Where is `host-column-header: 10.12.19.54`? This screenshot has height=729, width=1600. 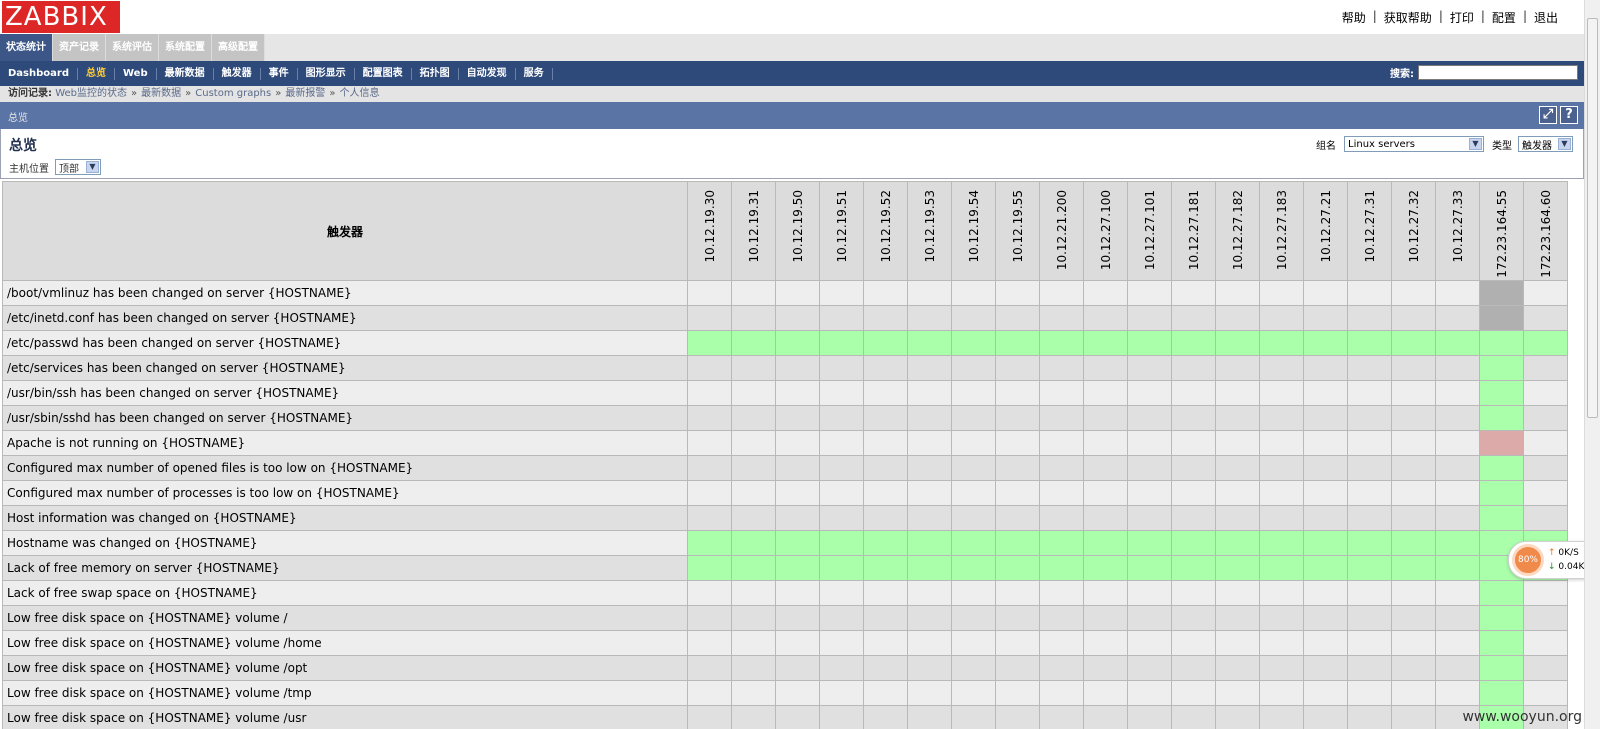 host-column-header: 10.12.19.54 is located at coordinates (973, 231).